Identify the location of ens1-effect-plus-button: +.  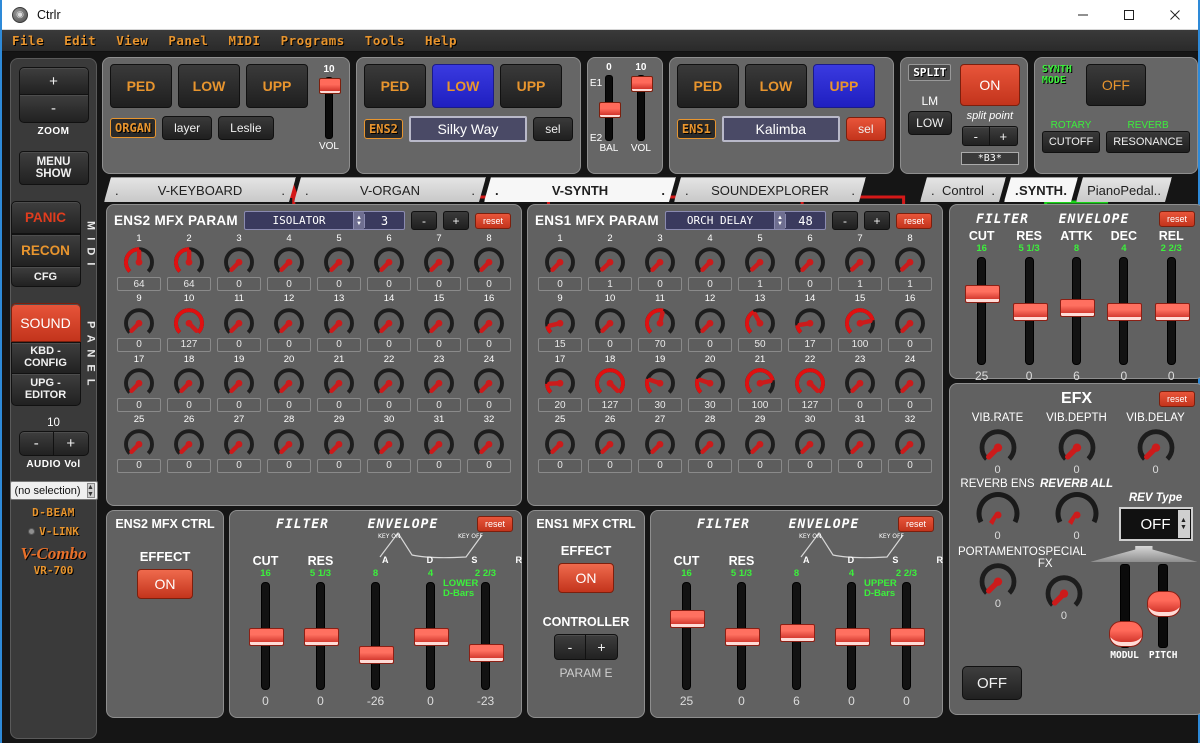
(876, 220).